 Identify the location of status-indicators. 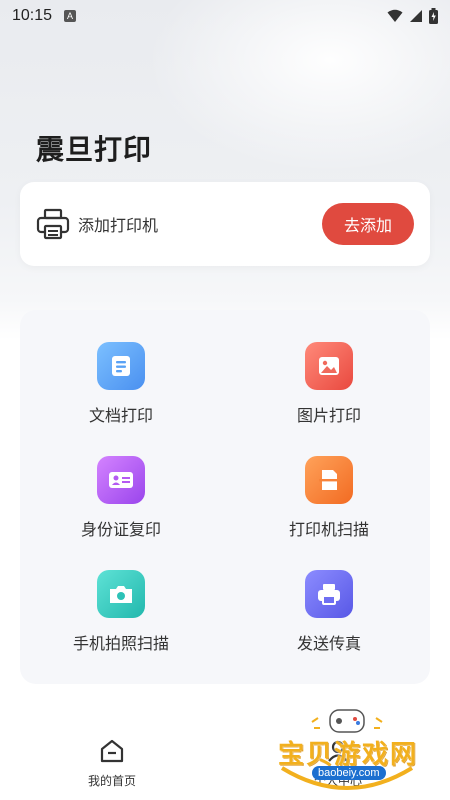
(412, 16).